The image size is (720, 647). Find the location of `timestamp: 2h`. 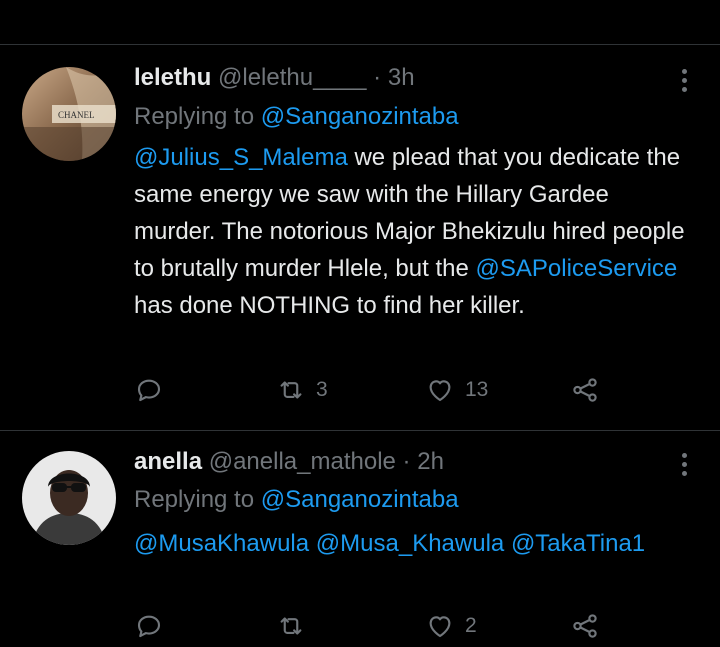

timestamp: 2h is located at coordinates (430, 461).